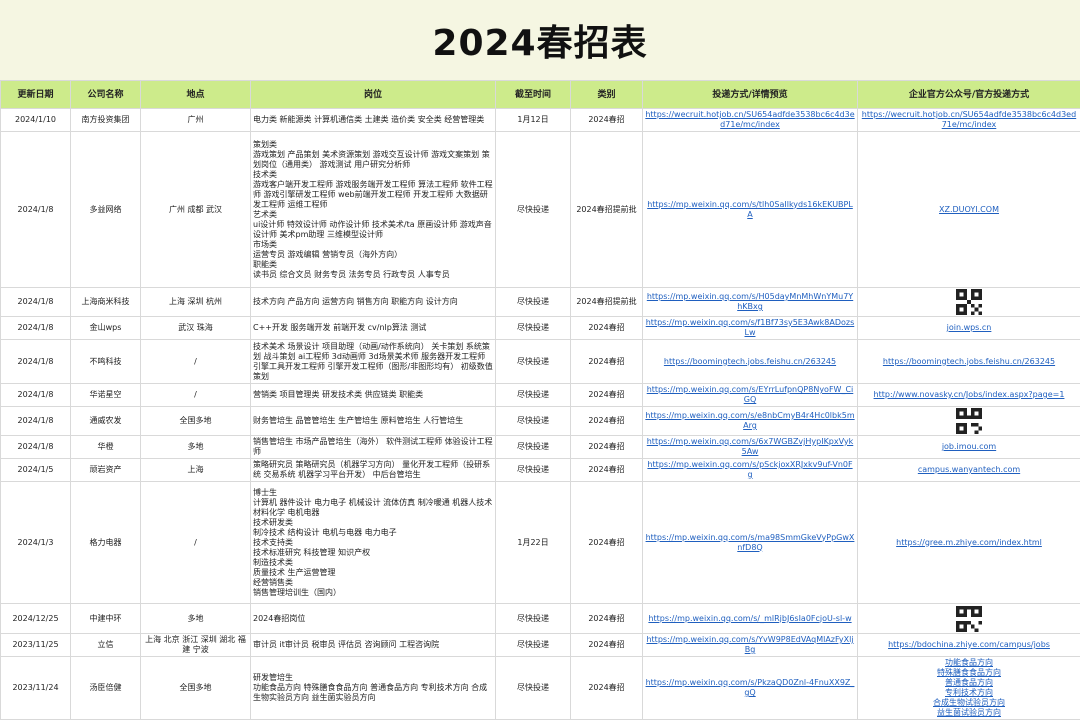  Describe the element at coordinates (196, 120) in the screenshot. I see `cell-location: 广州` at that location.